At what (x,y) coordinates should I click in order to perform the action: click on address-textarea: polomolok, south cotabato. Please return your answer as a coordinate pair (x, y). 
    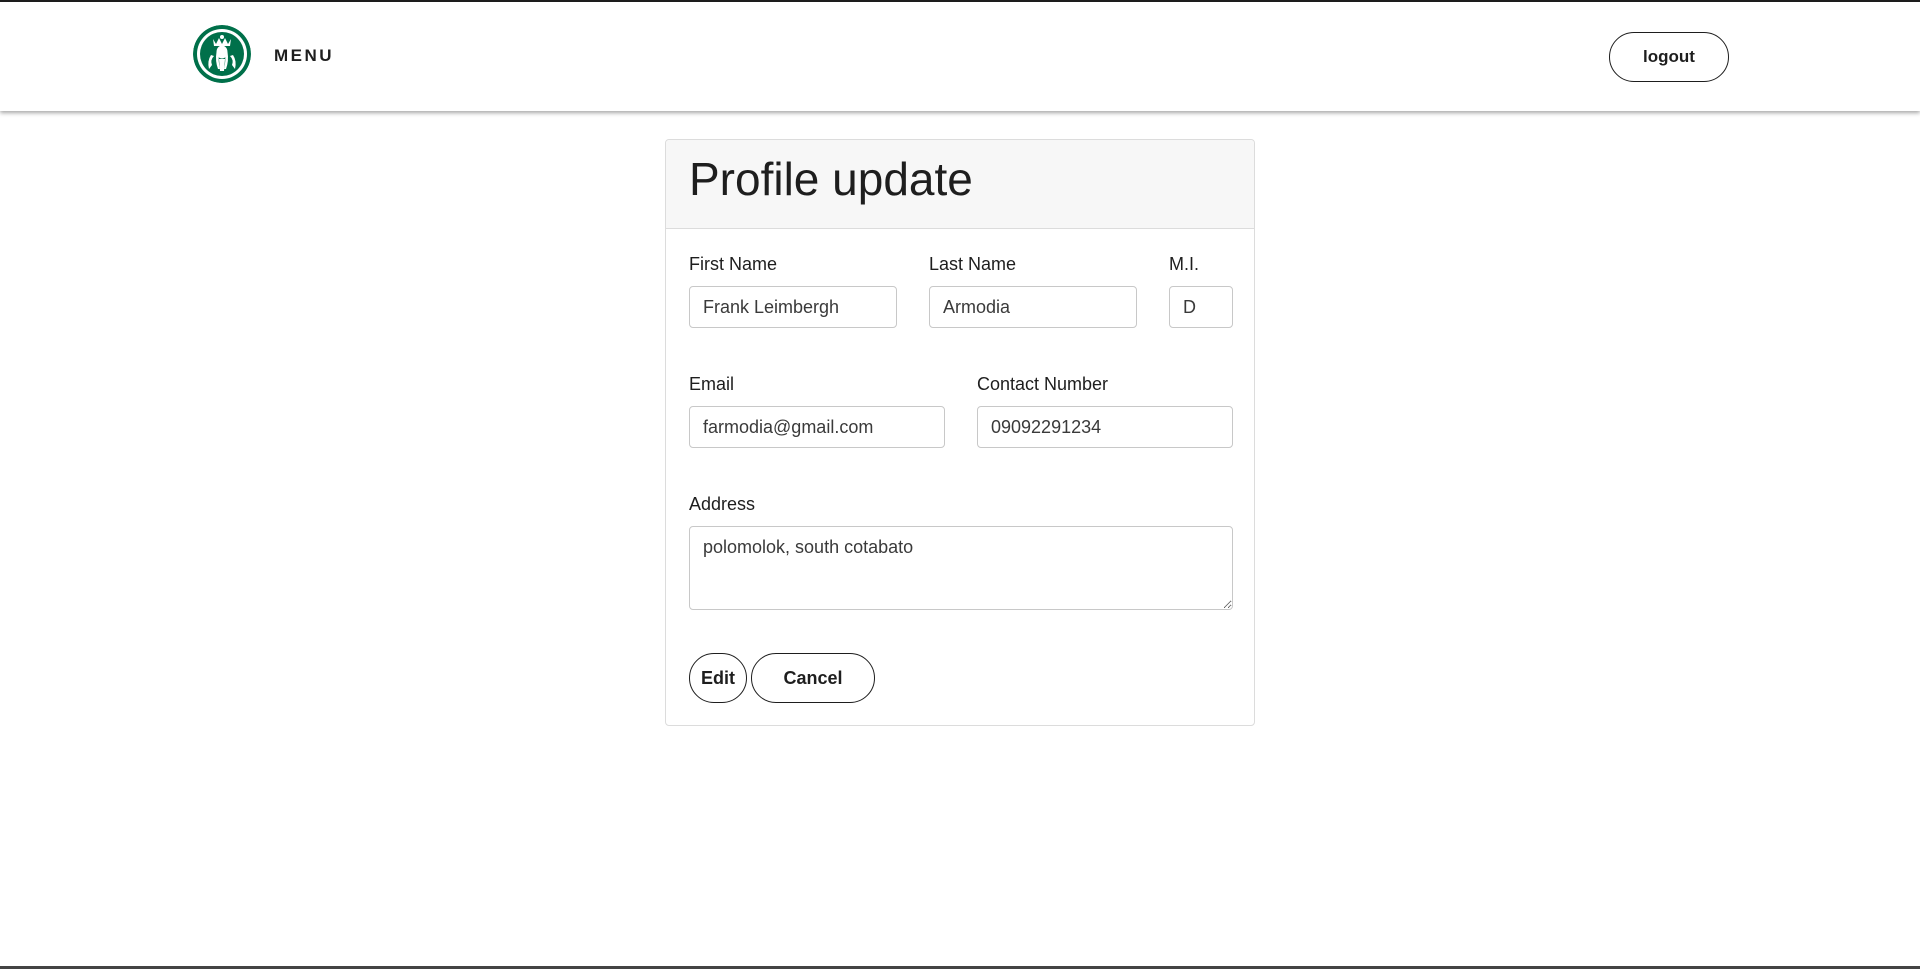
    Looking at the image, I should click on (961, 568).